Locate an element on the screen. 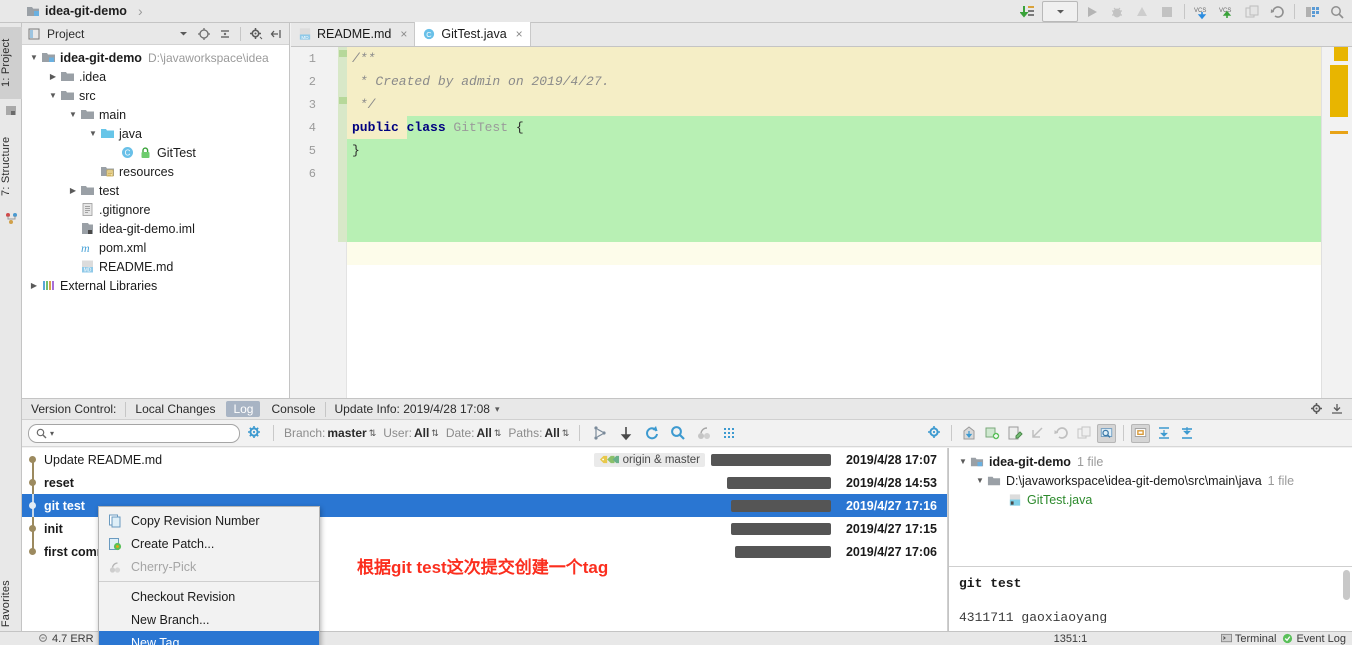 This screenshot has height=645, width=1352. run-icon is located at coordinates (1092, 11).